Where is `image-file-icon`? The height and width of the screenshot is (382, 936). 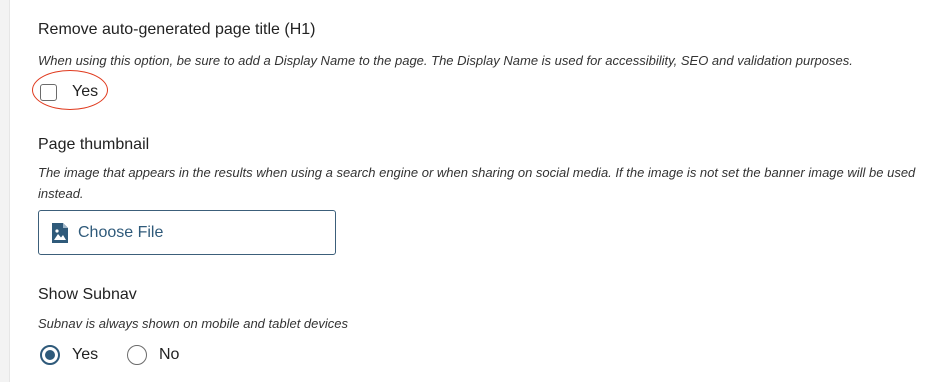
image-file-icon is located at coordinates (60, 233).